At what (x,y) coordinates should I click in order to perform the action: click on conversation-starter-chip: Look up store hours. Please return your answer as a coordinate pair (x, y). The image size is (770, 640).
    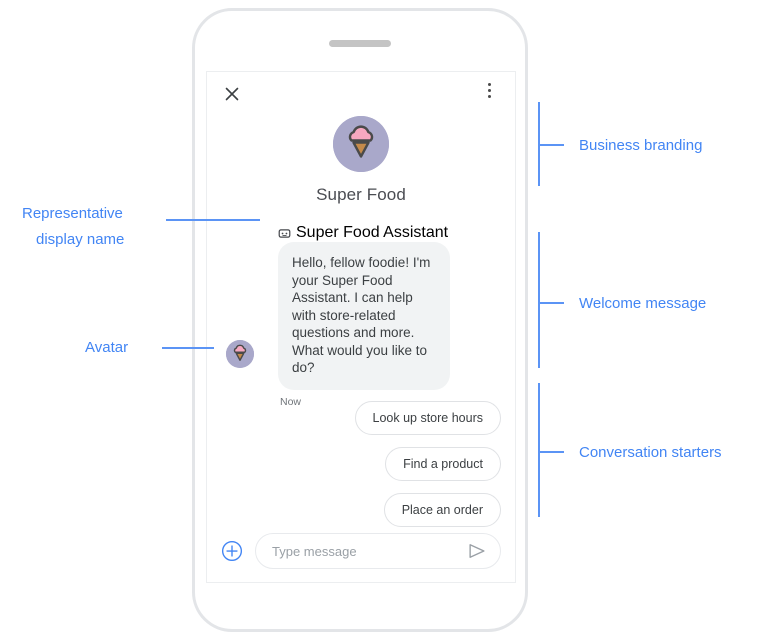
    Looking at the image, I should click on (427, 418).